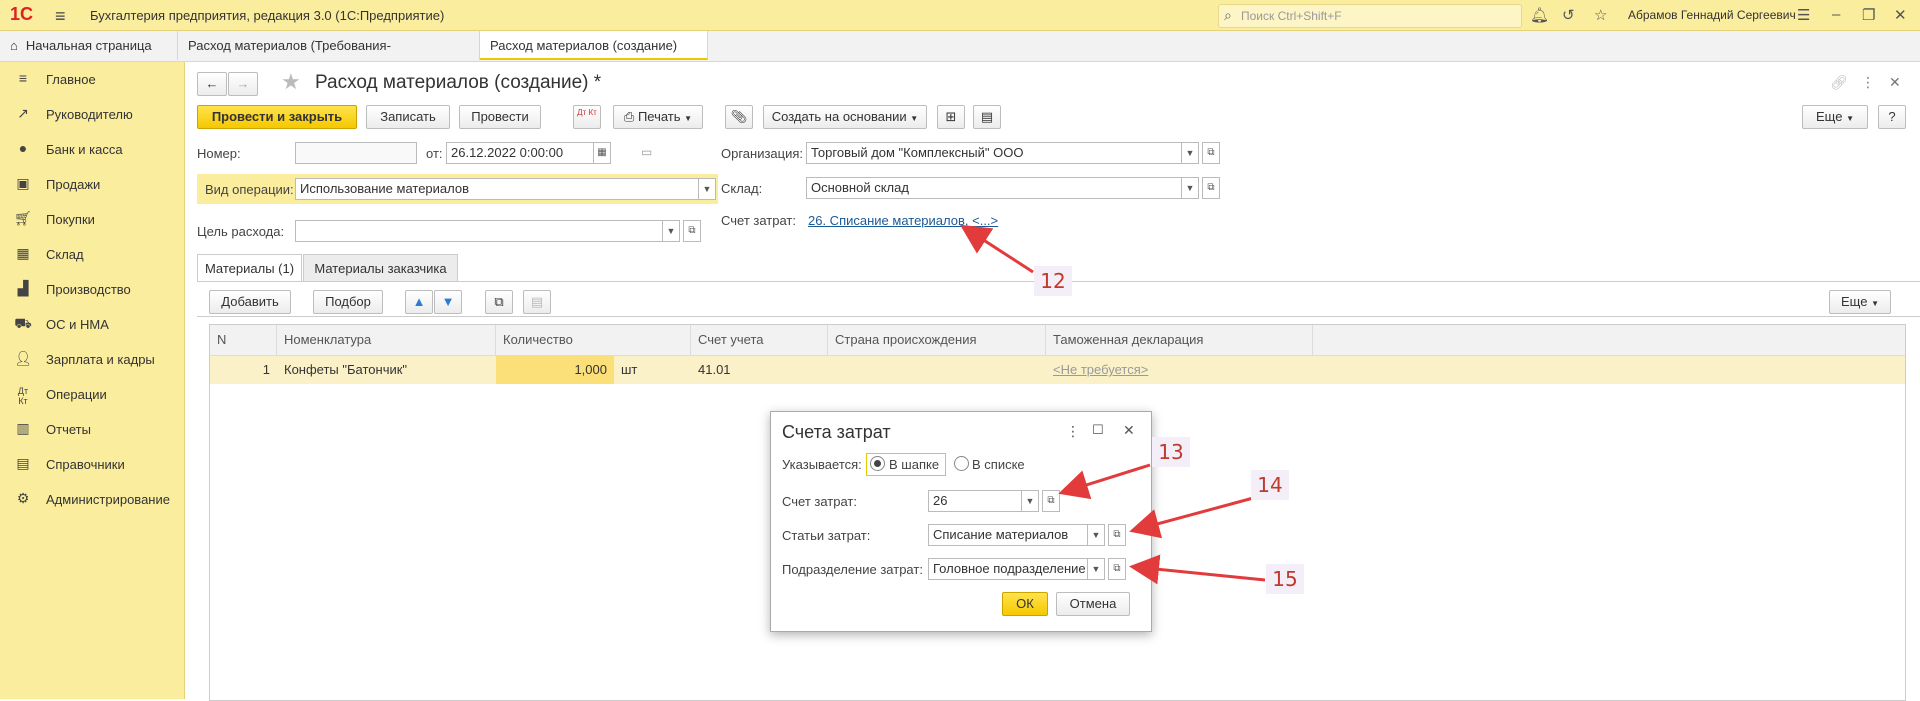  Describe the element at coordinates (1112, 404) in the screenshot. I see `annotation-arrows` at that location.